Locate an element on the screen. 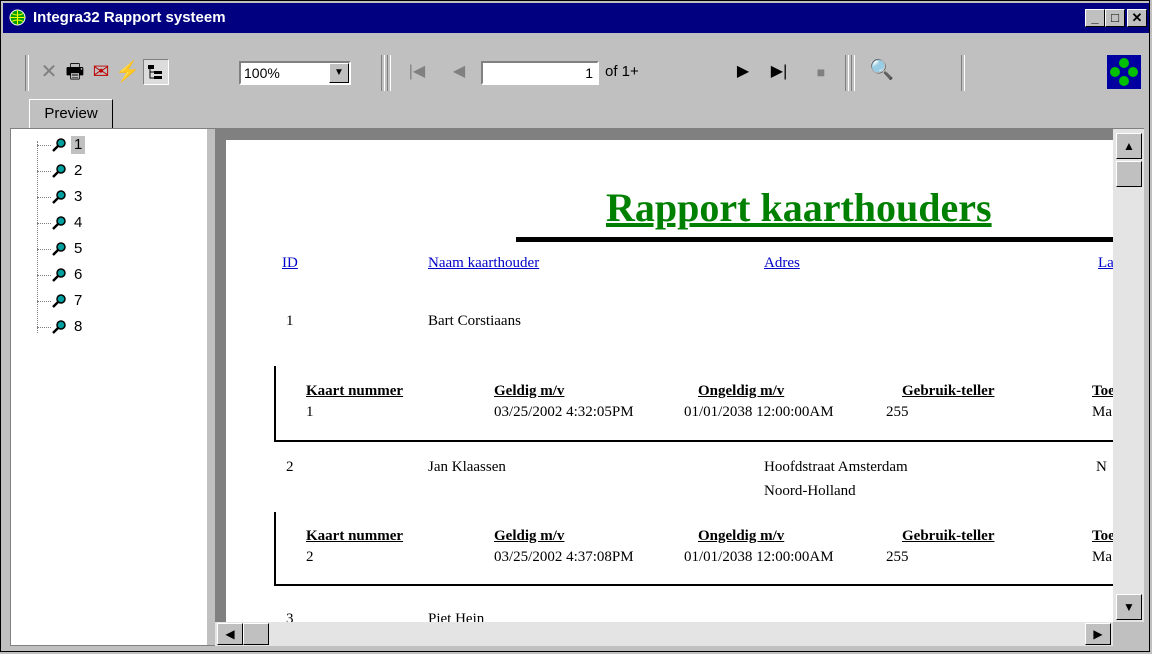 This screenshot has width=1152, height=654. detail-card: 1 is located at coordinates (310, 412).